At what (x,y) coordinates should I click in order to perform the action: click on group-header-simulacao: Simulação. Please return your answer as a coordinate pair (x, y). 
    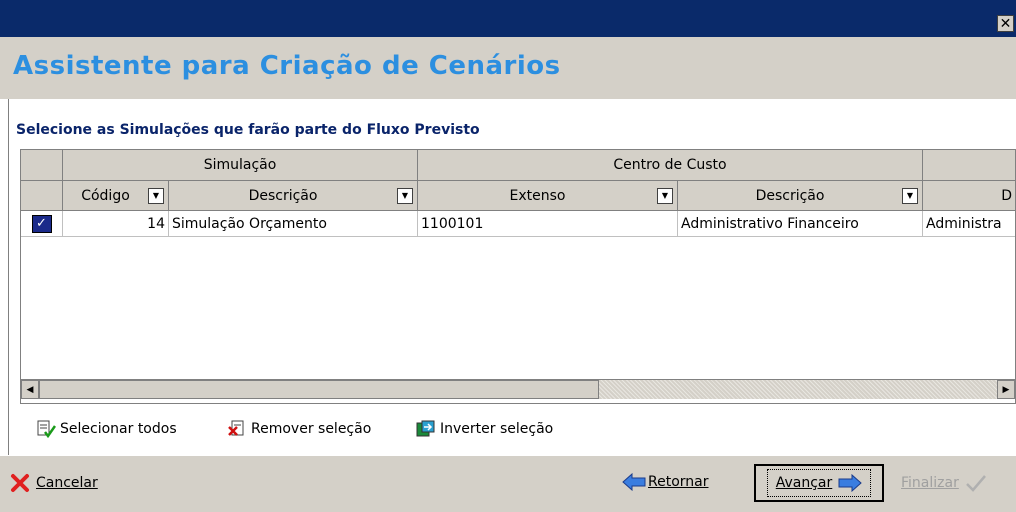
    Looking at the image, I should click on (240, 165).